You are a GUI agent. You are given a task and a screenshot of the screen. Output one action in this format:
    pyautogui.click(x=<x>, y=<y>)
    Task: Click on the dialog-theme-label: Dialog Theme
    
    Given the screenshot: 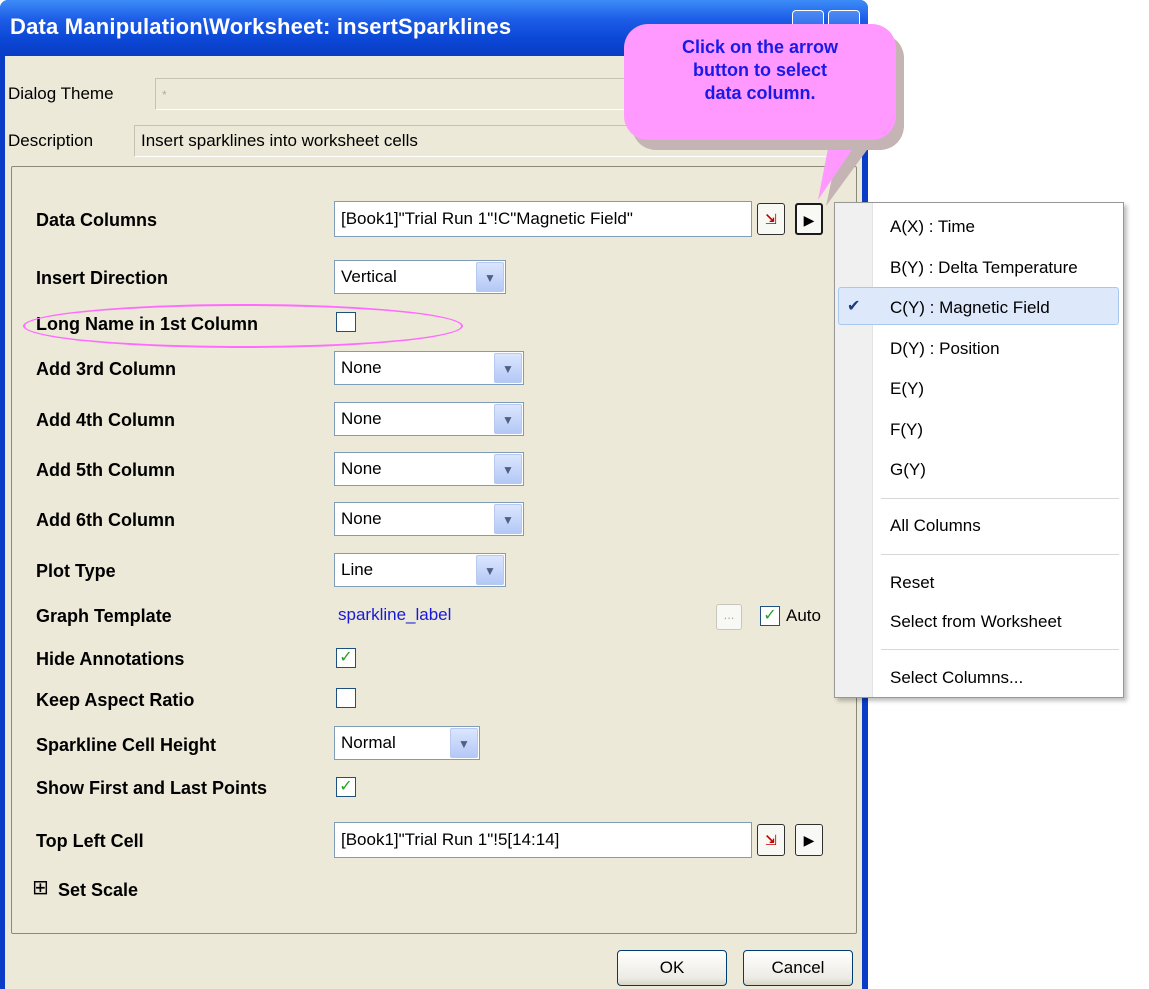 What is the action you would take?
    pyautogui.click(x=61, y=93)
    